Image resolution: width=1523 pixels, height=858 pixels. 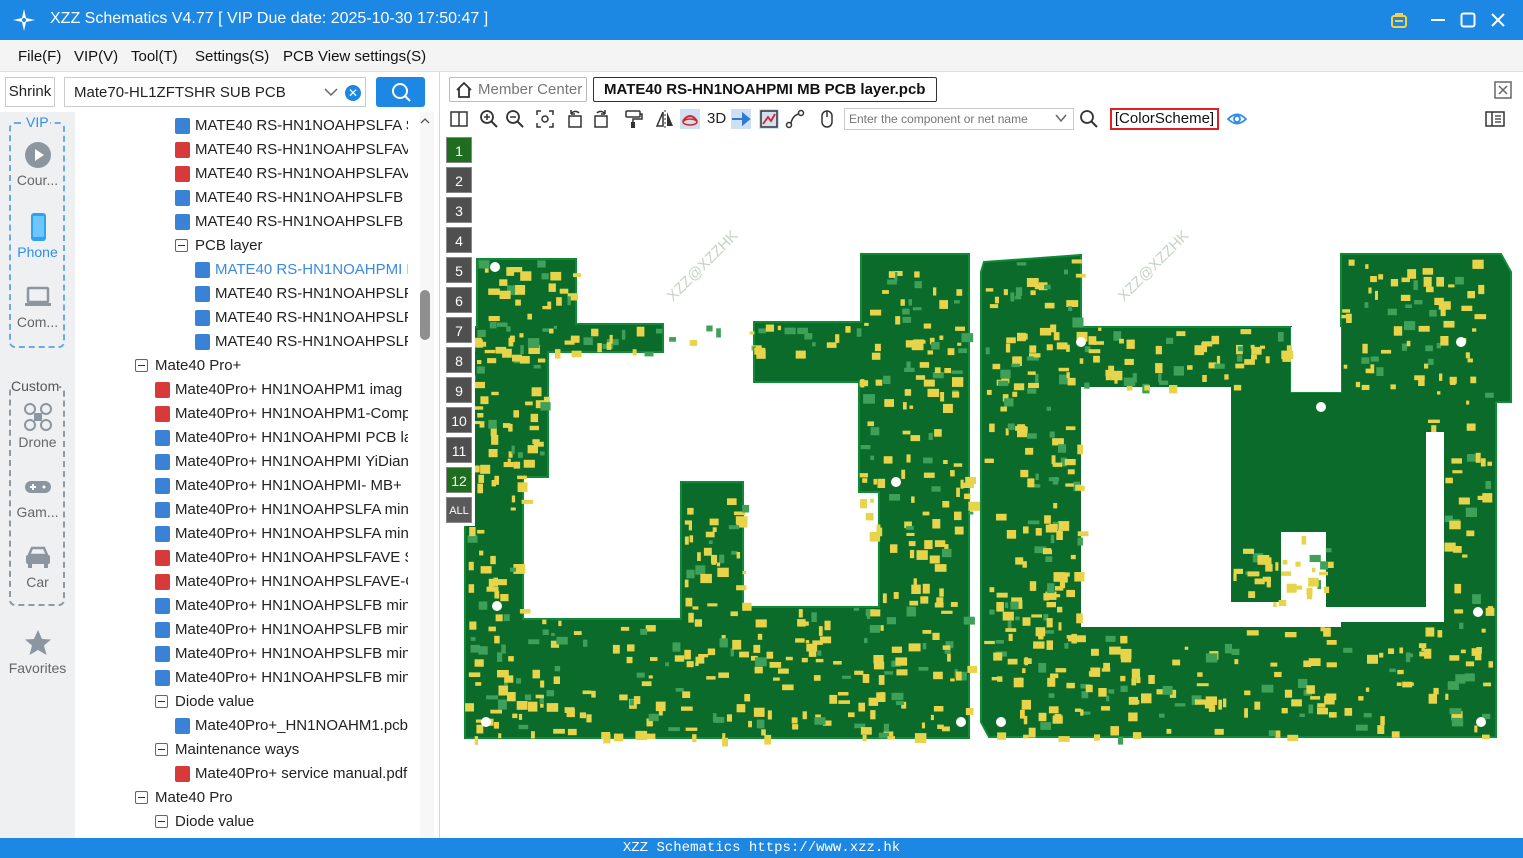 I want to click on menu-tool: Tool(T), so click(x=154, y=56).